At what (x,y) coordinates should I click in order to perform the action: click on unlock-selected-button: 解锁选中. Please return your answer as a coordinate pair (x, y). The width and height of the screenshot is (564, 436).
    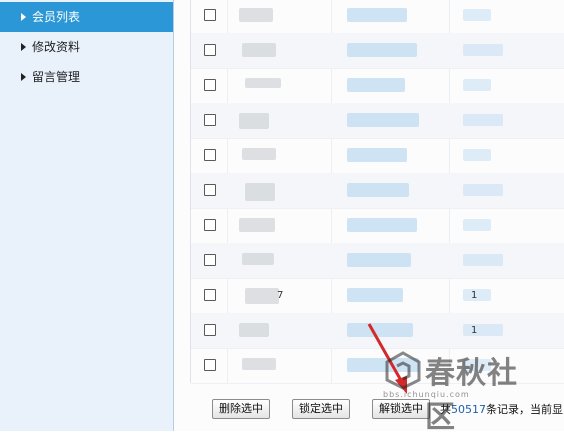
    Looking at the image, I should click on (401, 409).